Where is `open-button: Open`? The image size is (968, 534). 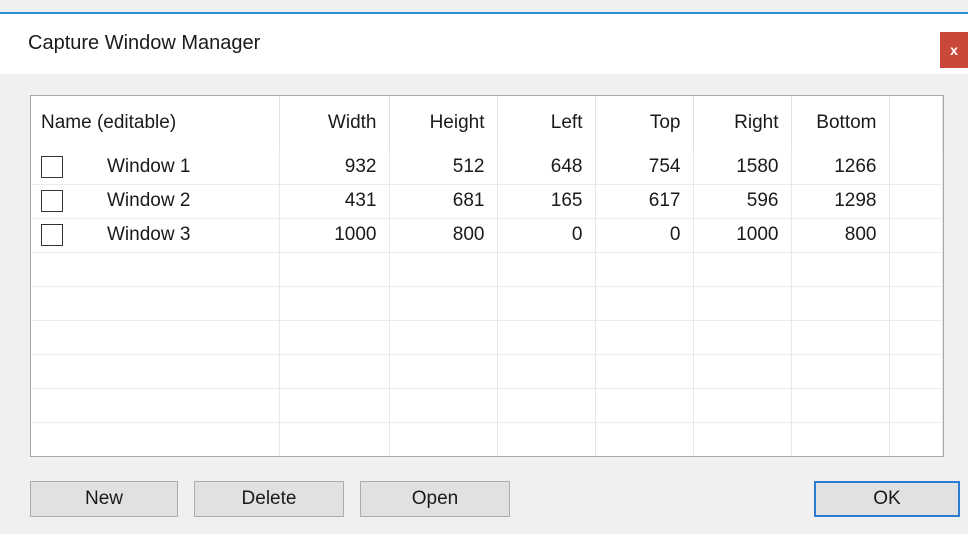 open-button: Open is located at coordinates (435, 499).